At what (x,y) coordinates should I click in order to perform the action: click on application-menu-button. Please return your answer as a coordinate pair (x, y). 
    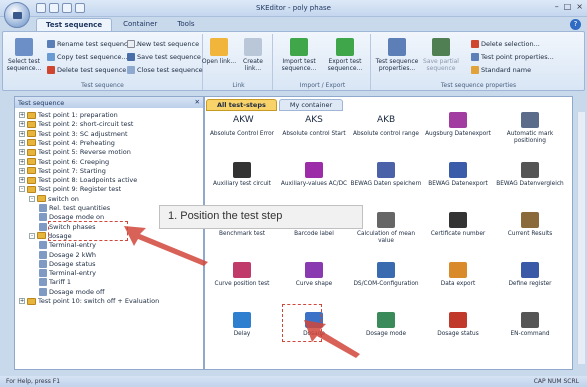
    Looking at the image, I should click on (17, 15).